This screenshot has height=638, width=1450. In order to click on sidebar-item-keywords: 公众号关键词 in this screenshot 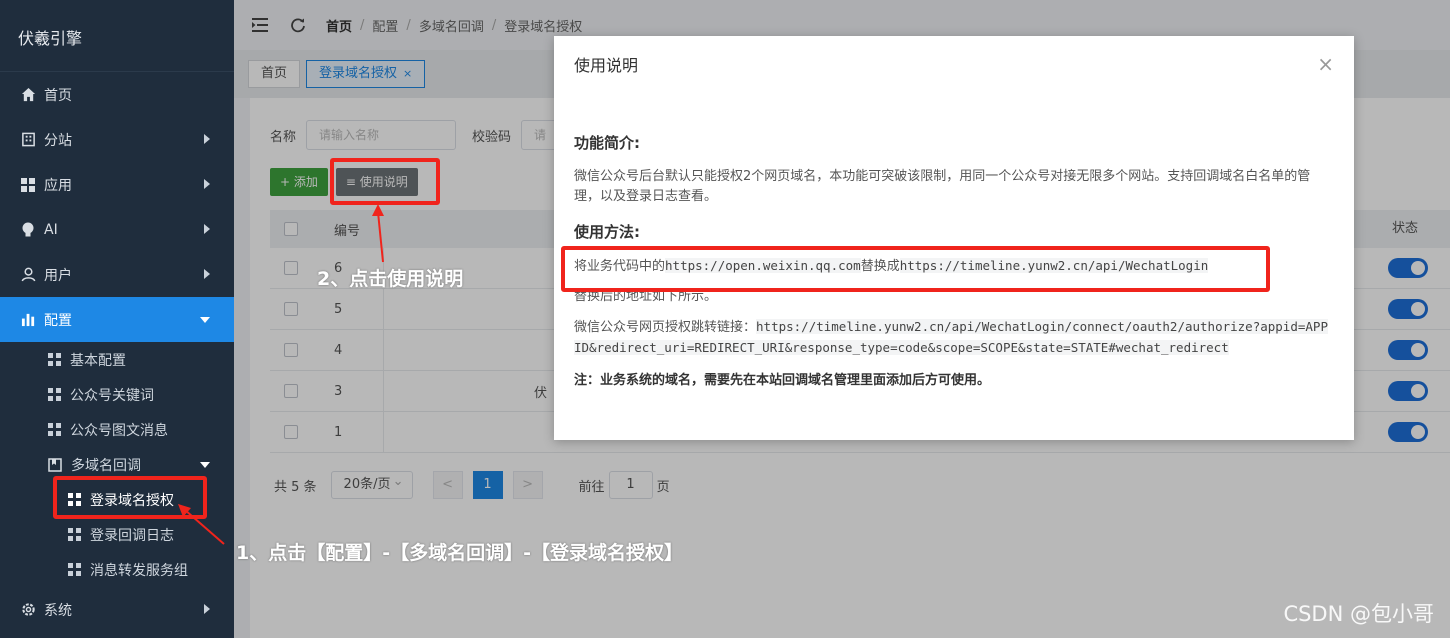, I will do `click(117, 394)`.